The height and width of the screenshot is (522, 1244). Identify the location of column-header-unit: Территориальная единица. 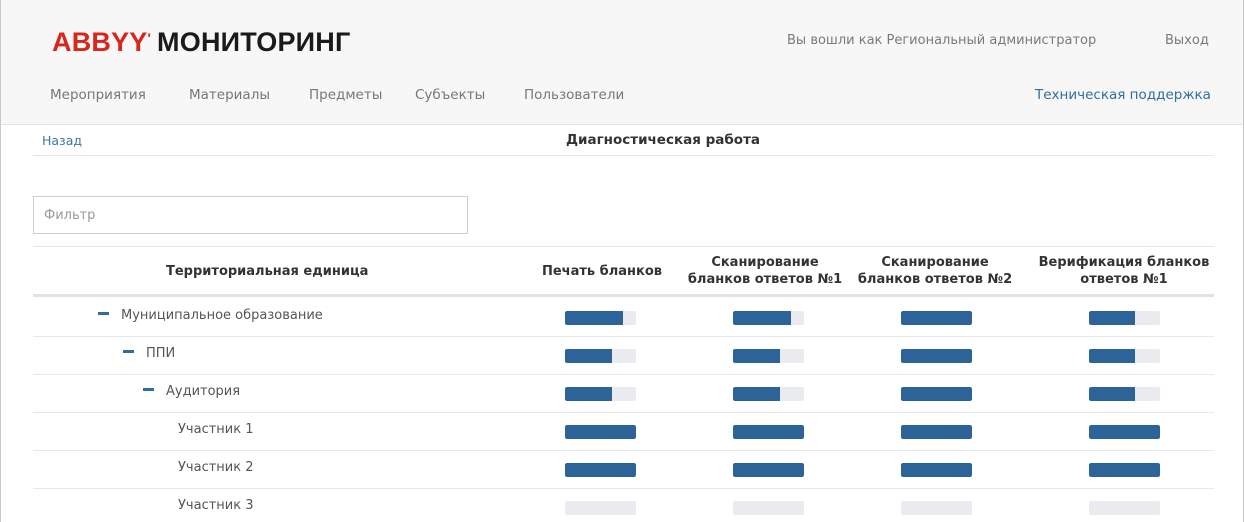
(267, 271).